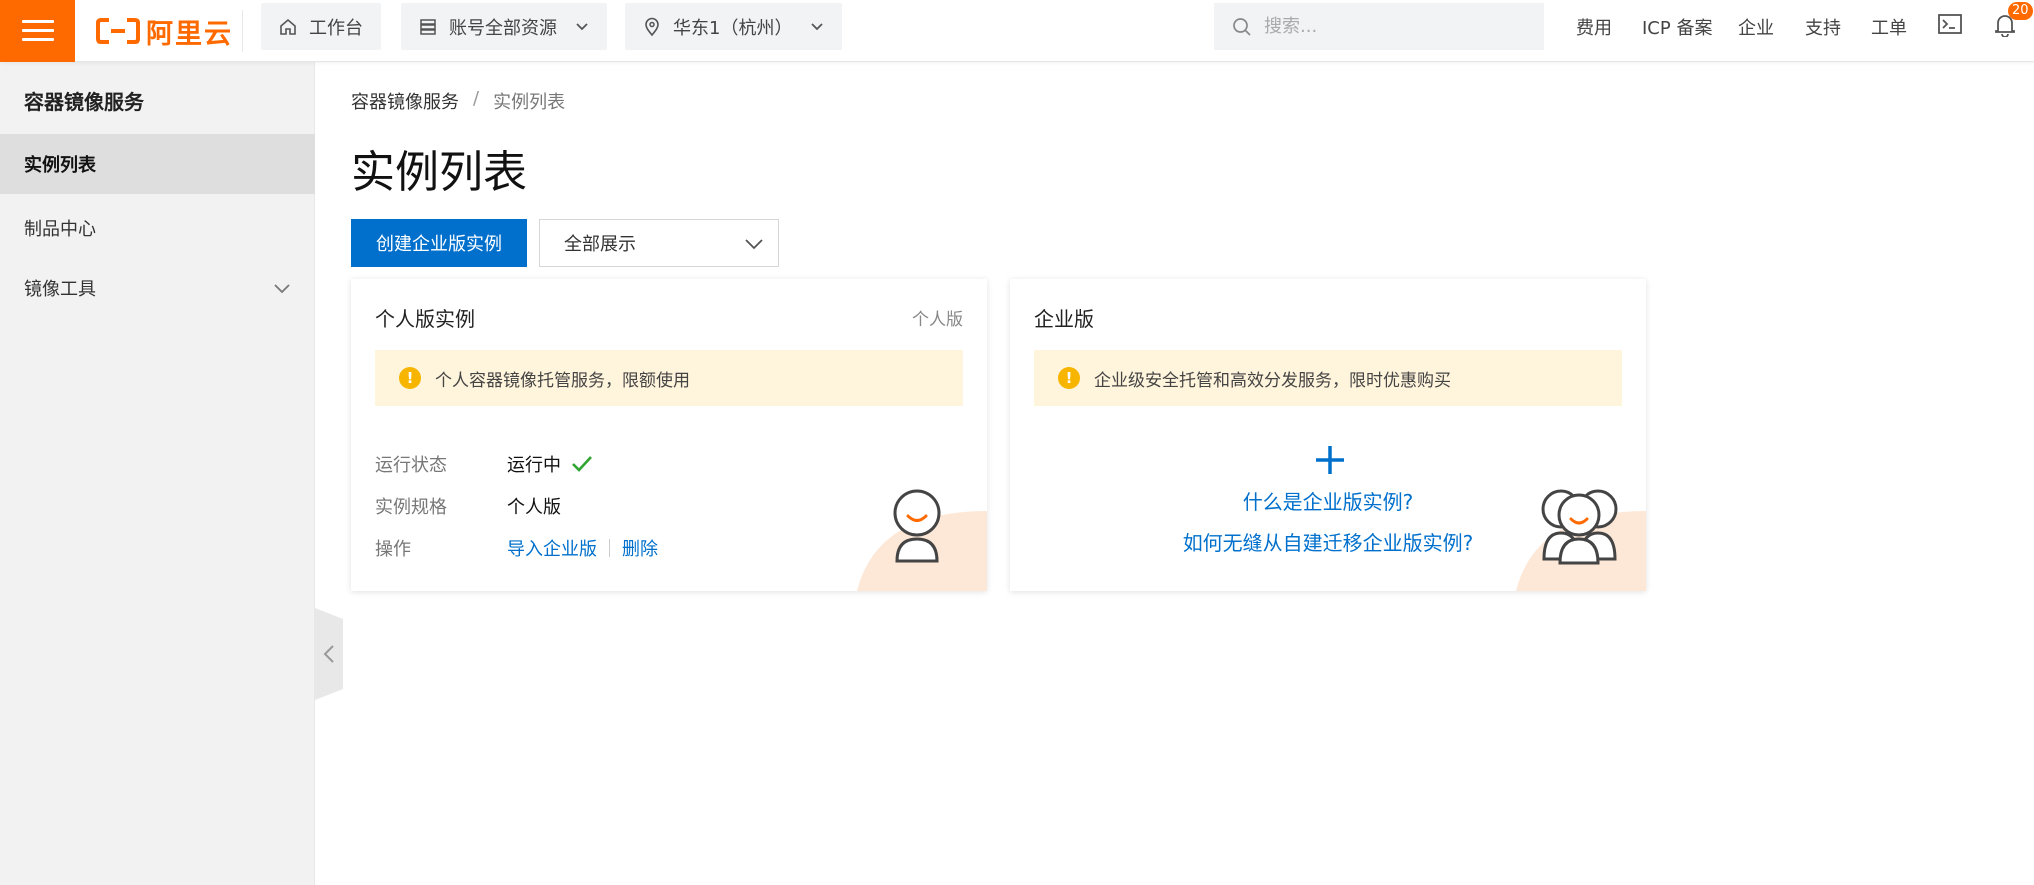 This screenshot has width=2034, height=885. Describe the element at coordinates (937, 320) in the screenshot. I see `edition-tag: 个人版` at that location.